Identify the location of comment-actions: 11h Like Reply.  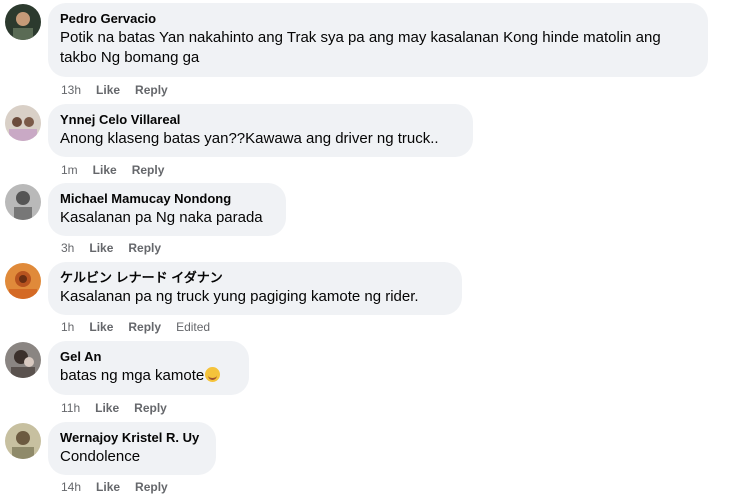
(121, 408).